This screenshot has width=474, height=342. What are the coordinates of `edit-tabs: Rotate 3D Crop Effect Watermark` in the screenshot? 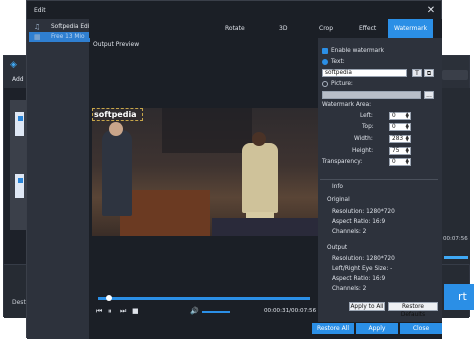 It's located at (265, 28).